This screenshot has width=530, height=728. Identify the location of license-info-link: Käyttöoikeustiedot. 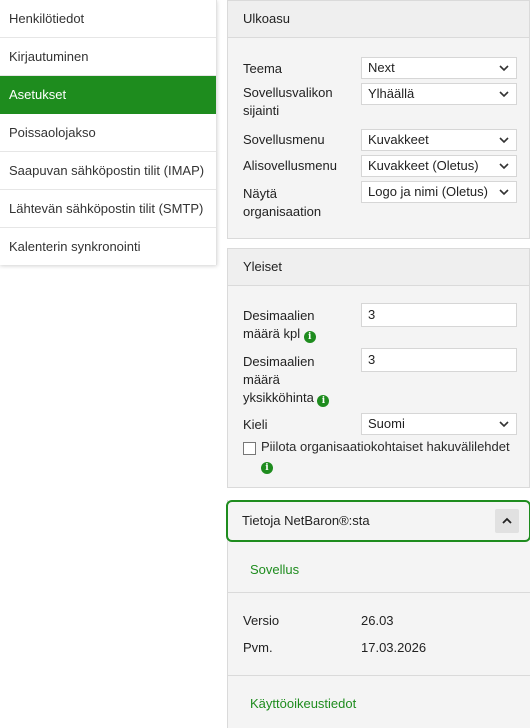
(303, 703).